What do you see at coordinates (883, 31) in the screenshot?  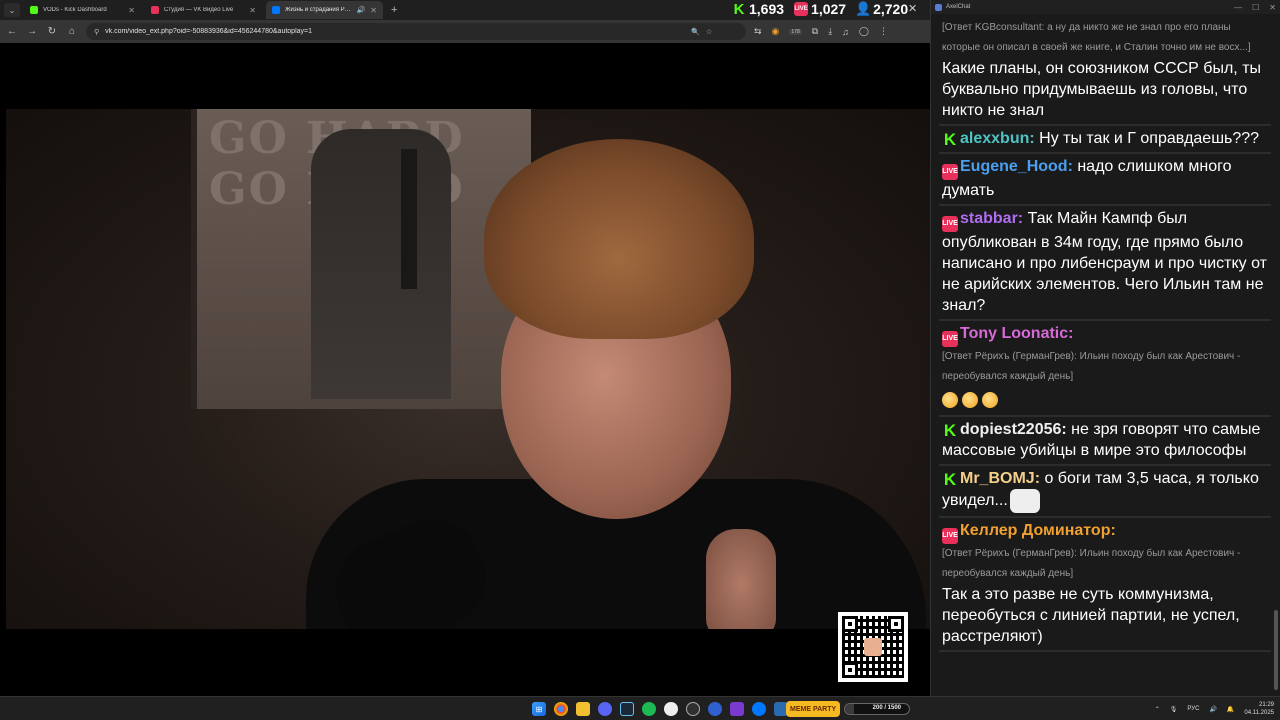 I see `menu-dots-icon: ⋮` at bounding box center [883, 31].